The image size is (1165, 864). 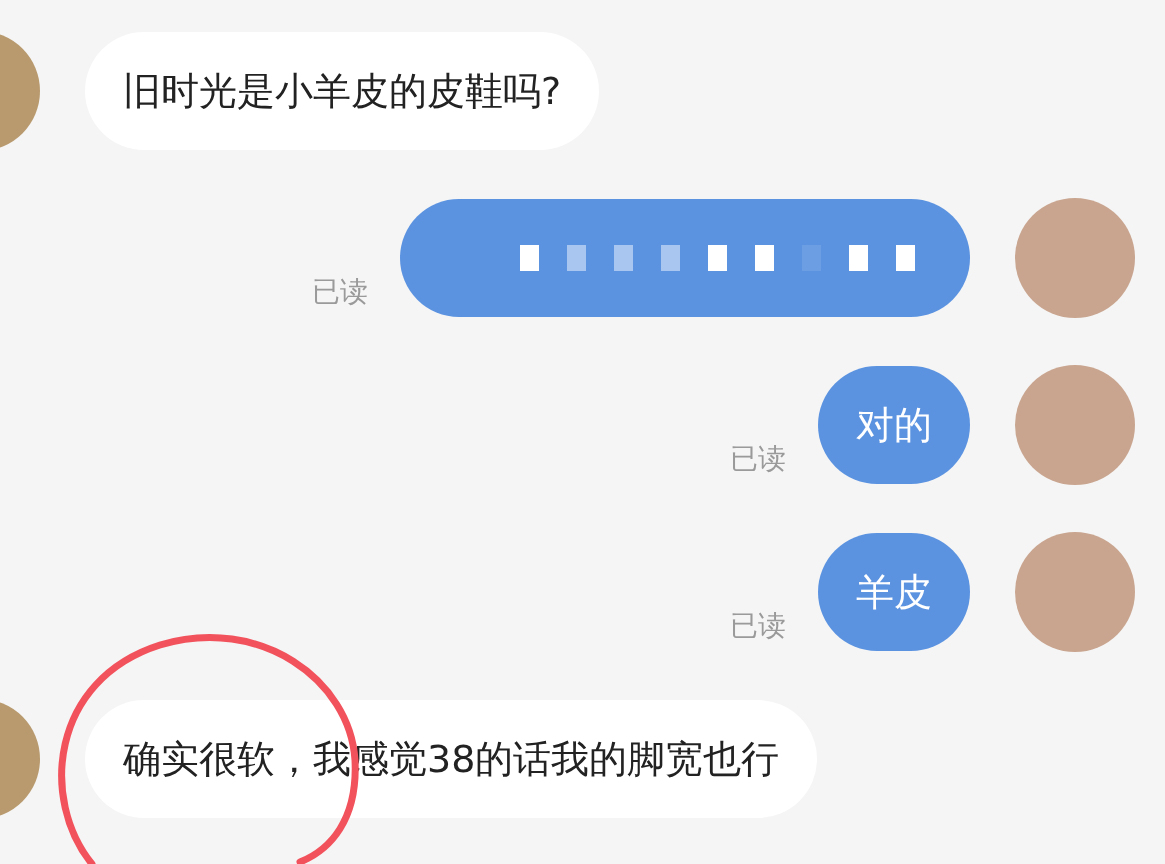 What do you see at coordinates (894, 425) in the screenshot?
I see `message-bubble: 对的` at bounding box center [894, 425].